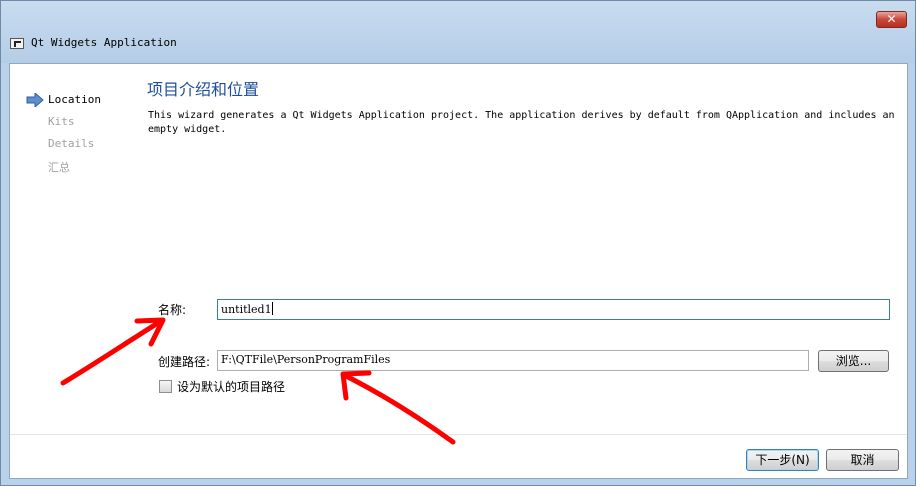 The height and width of the screenshot is (486, 916). I want to click on window-title: Qt Widgets Application, so click(104, 42).